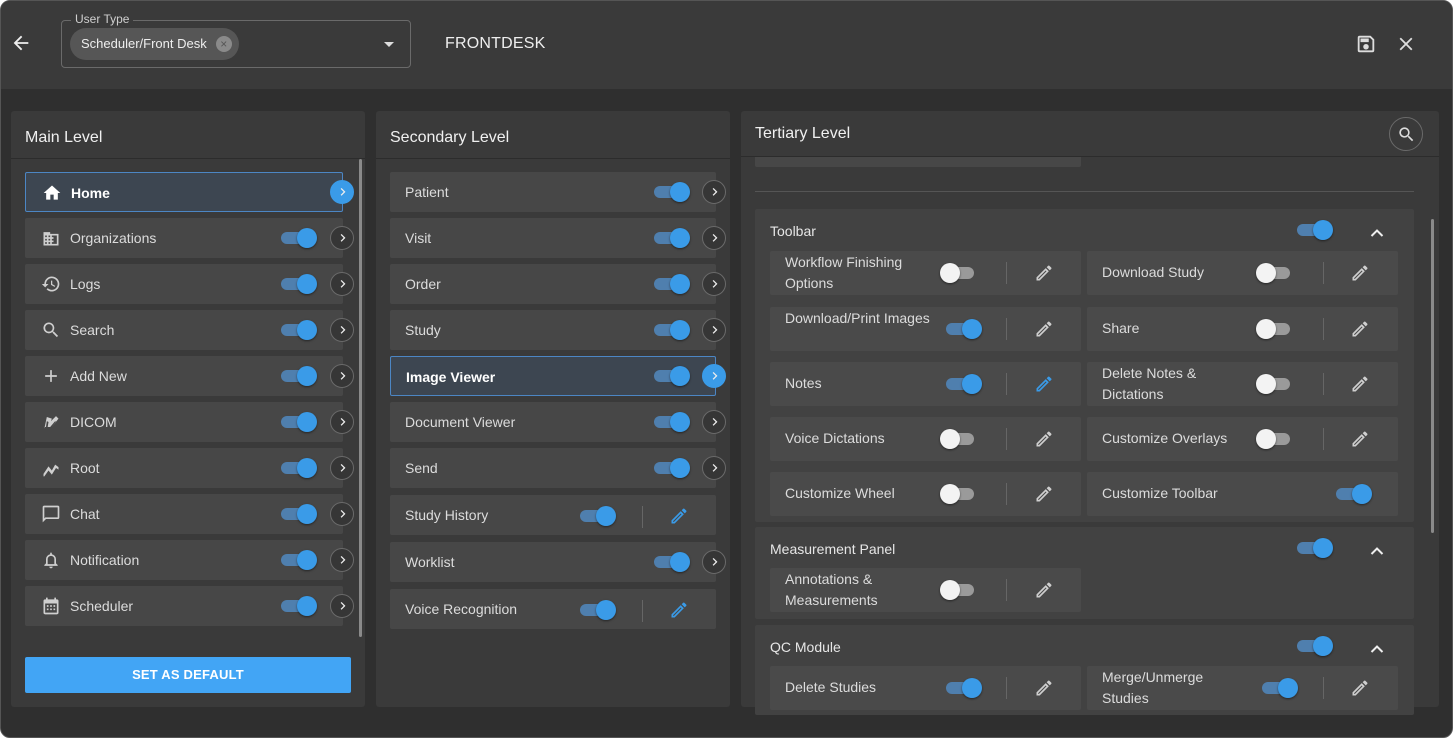 Image resolution: width=1453 pixels, height=738 pixels. Describe the element at coordinates (102, 606) in the screenshot. I see `sidebar-item-label: Scheduler` at that location.